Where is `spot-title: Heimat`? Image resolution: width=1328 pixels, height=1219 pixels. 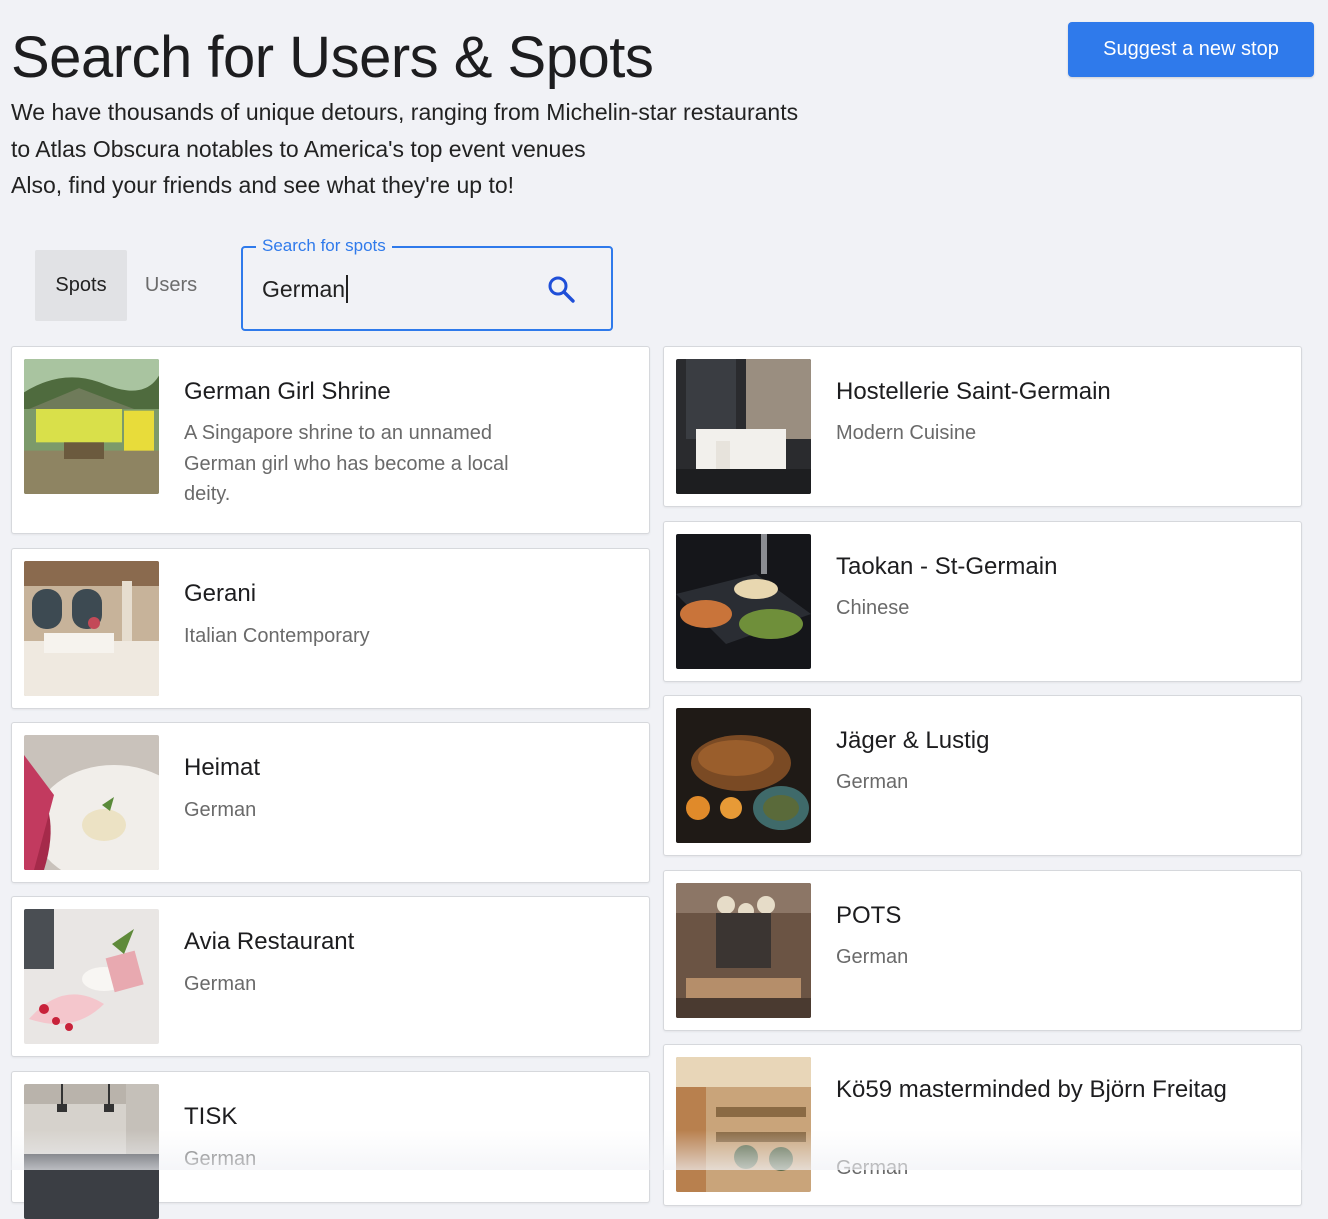
spot-title: Heimat is located at coordinates (394, 768).